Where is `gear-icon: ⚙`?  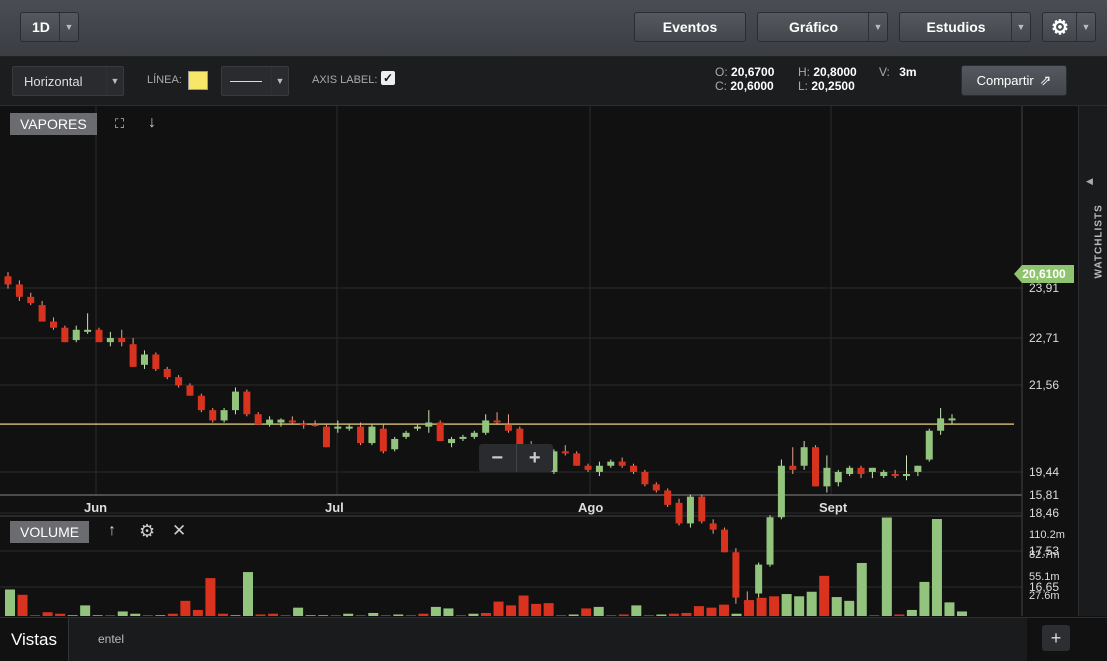
gear-icon: ⚙ is located at coordinates (147, 531).